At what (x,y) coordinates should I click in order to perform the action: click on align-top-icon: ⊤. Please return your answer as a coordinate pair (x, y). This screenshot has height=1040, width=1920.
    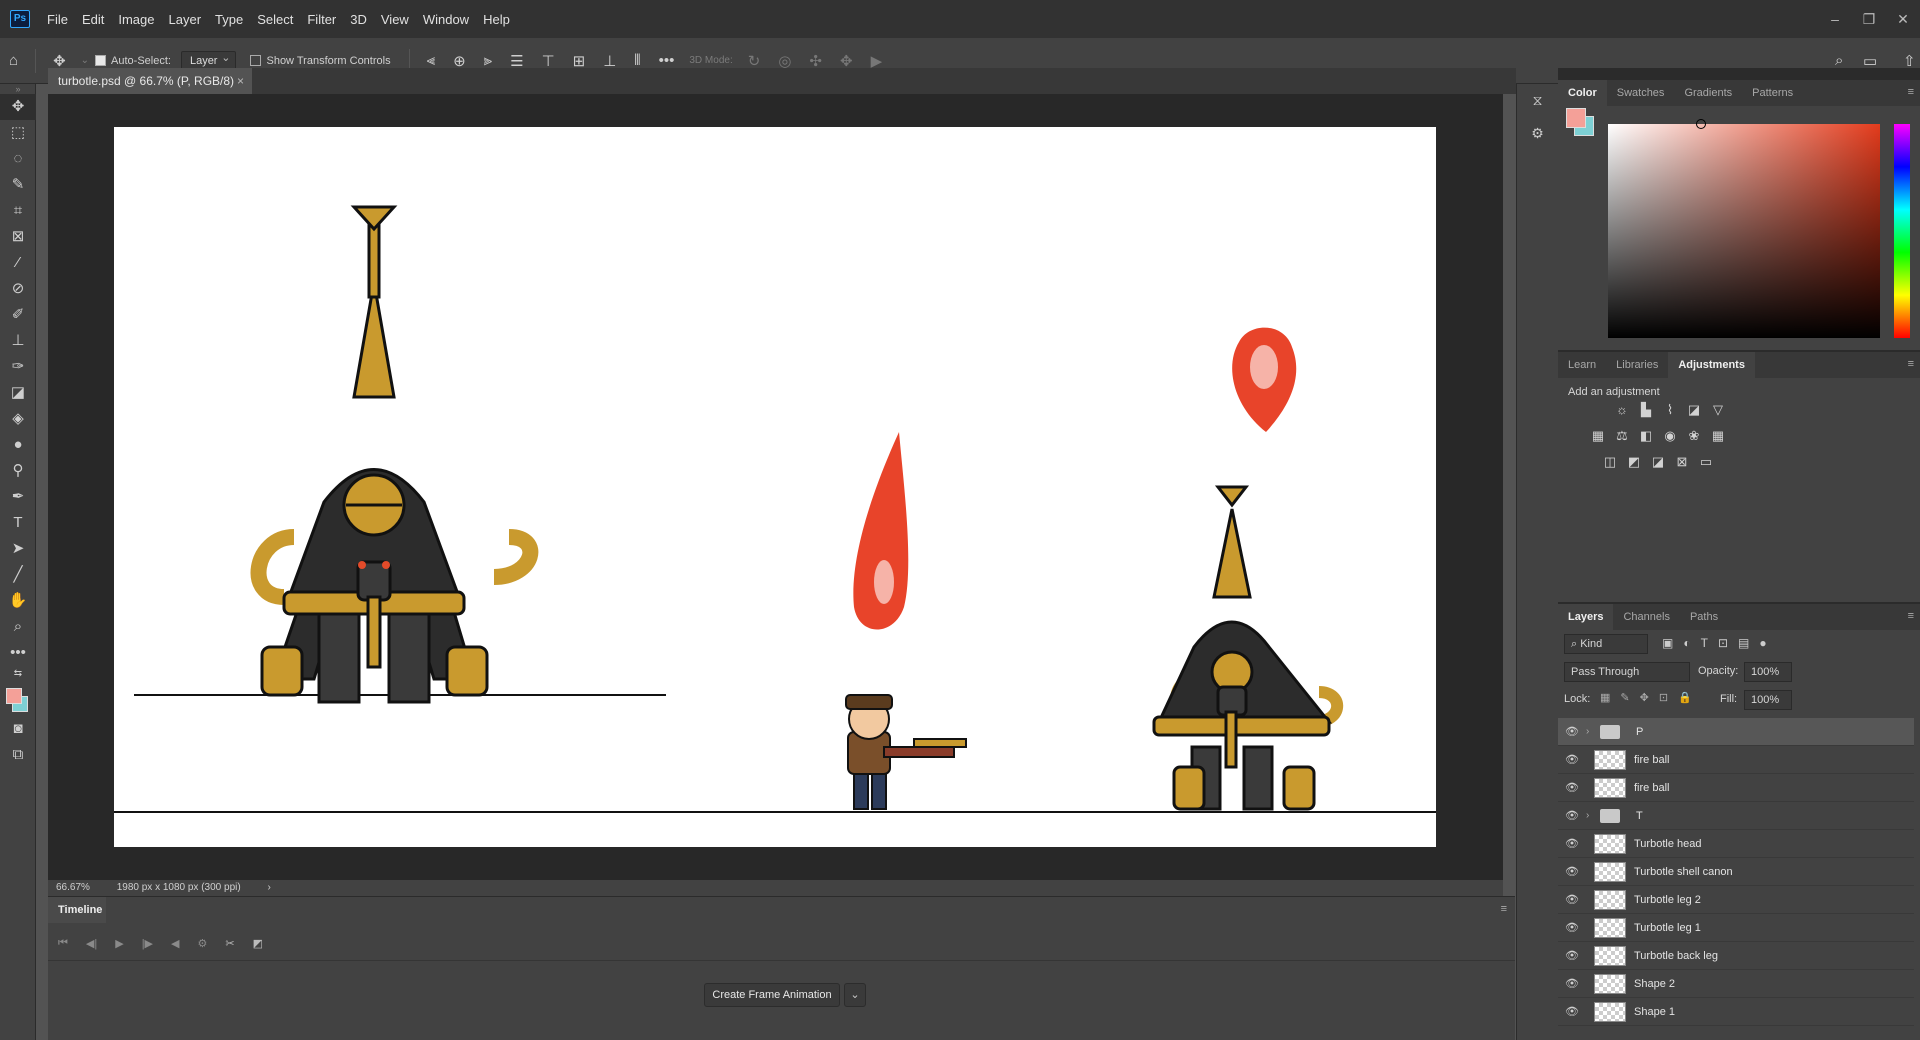
    Looking at the image, I should click on (548, 61).